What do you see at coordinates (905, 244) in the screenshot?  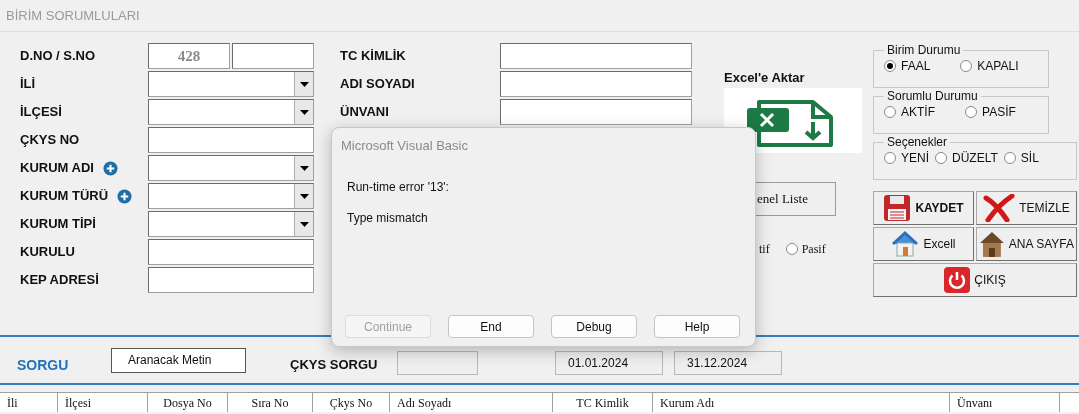 I see `house-icon` at bounding box center [905, 244].